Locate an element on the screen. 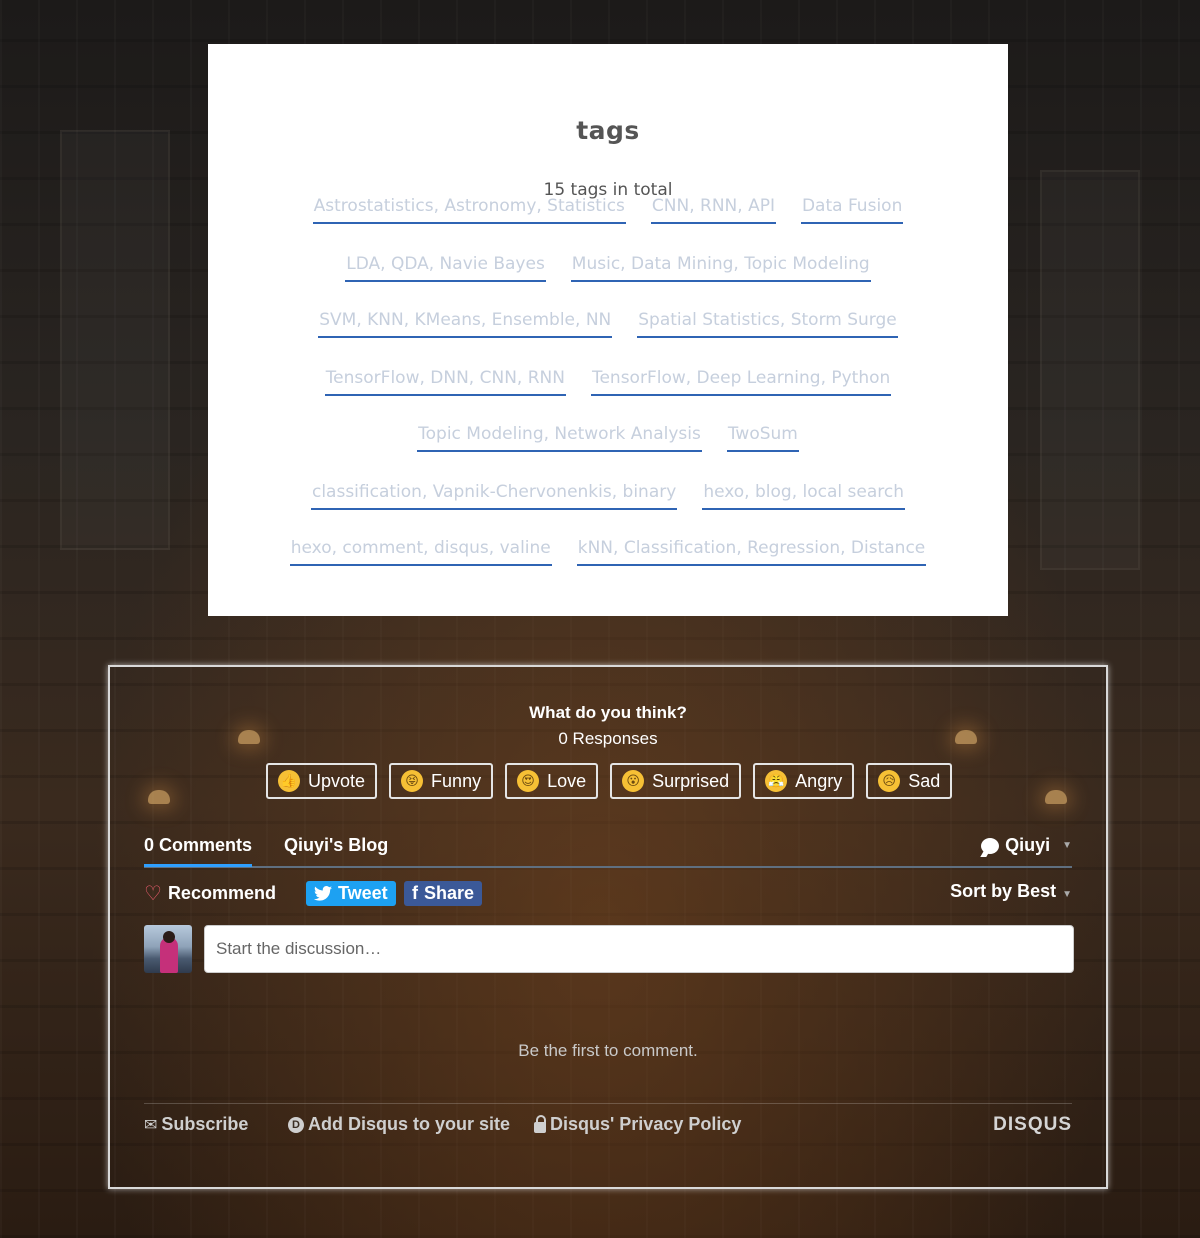  sort-dropdown: Sort by Best ▼ is located at coordinates (1011, 891).